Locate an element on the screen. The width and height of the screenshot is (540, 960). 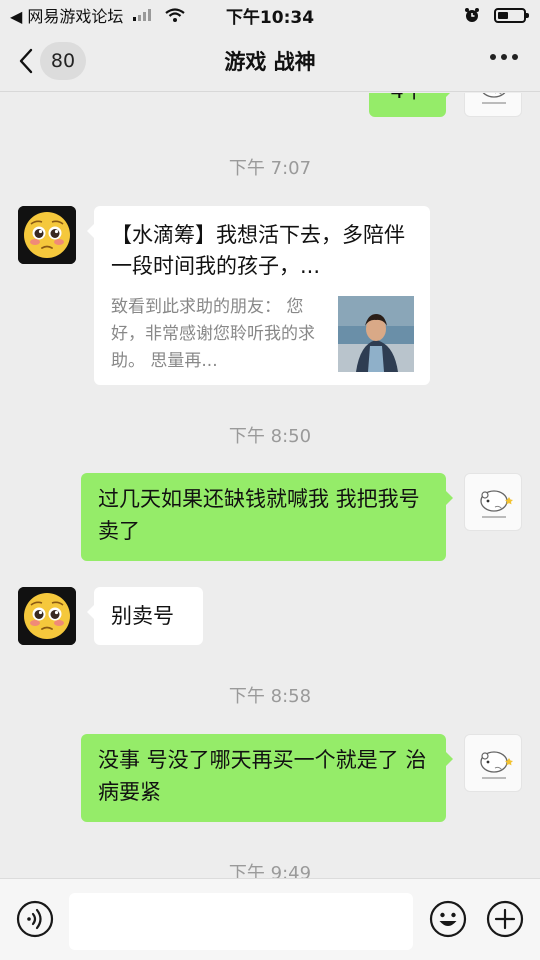
message-text: 别卖号 is located at coordinates (142, 616).